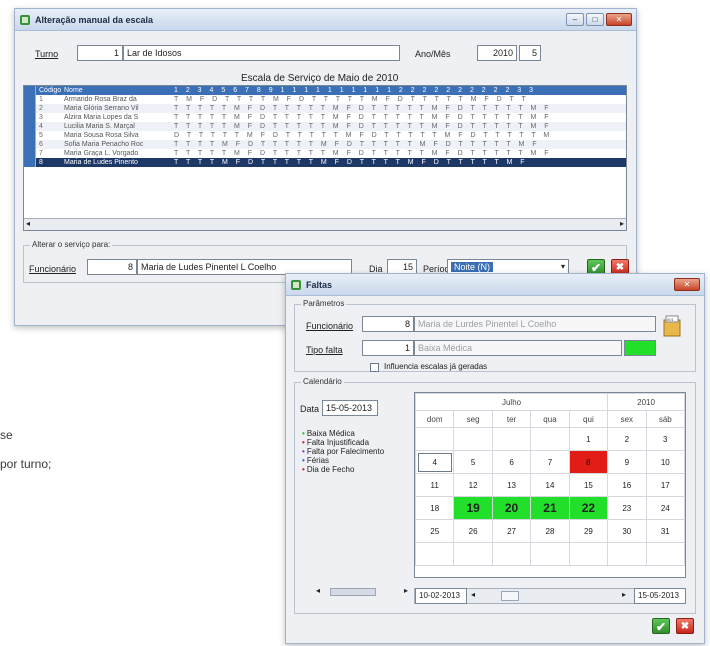 This screenshot has width=710, height=646. Describe the element at coordinates (660, 596) in the screenshot. I see `range-end-field: 15-05-2013` at that location.